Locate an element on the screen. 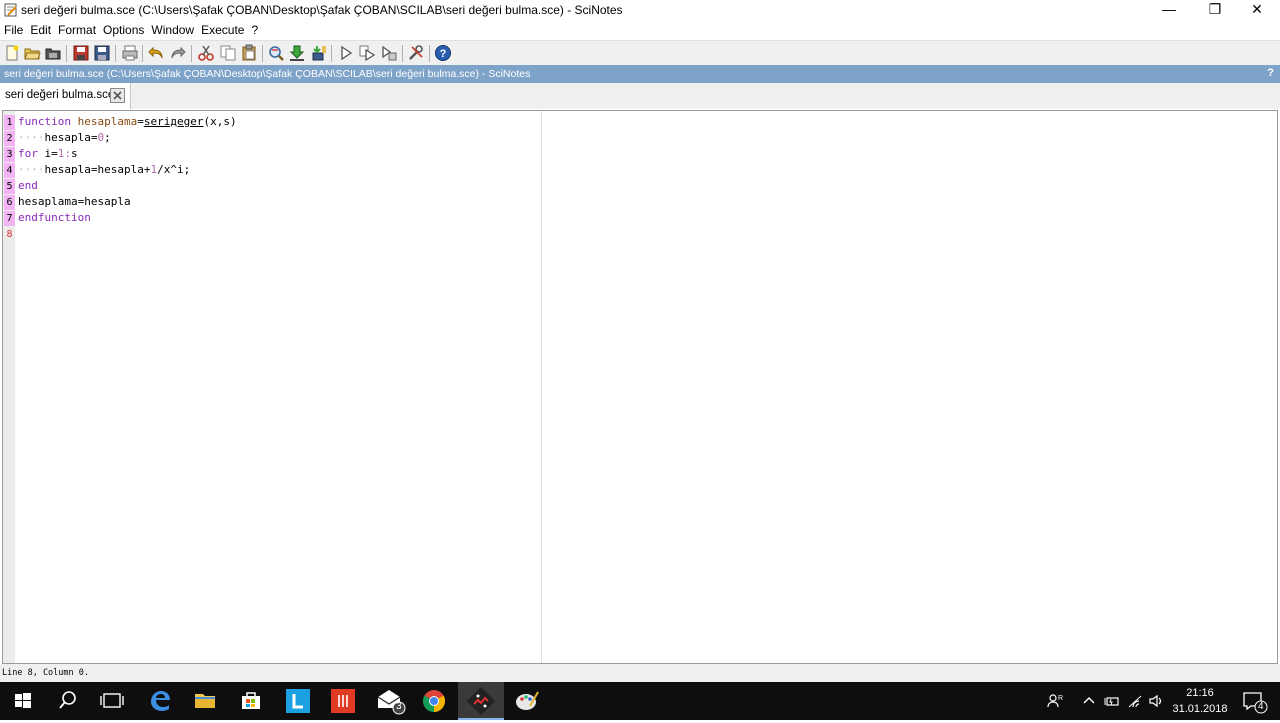 The image size is (1280, 723). tools-icon is located at coordinates (416, 53).